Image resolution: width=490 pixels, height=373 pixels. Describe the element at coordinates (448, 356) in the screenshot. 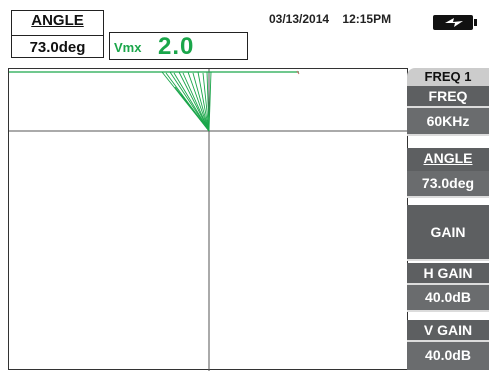

I see `menu-vgain-value: 40.0dB` at that location.